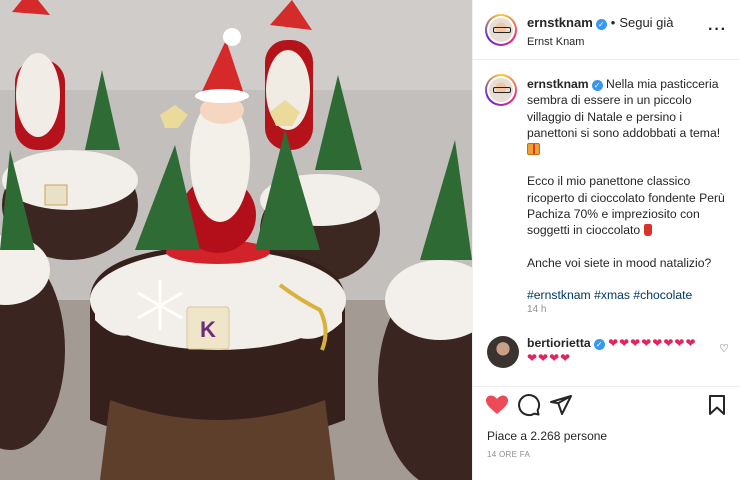 The width and height of the screenshot is (740, 480). I want to click on hashtag-link: #chocolate, so click(662, 295).